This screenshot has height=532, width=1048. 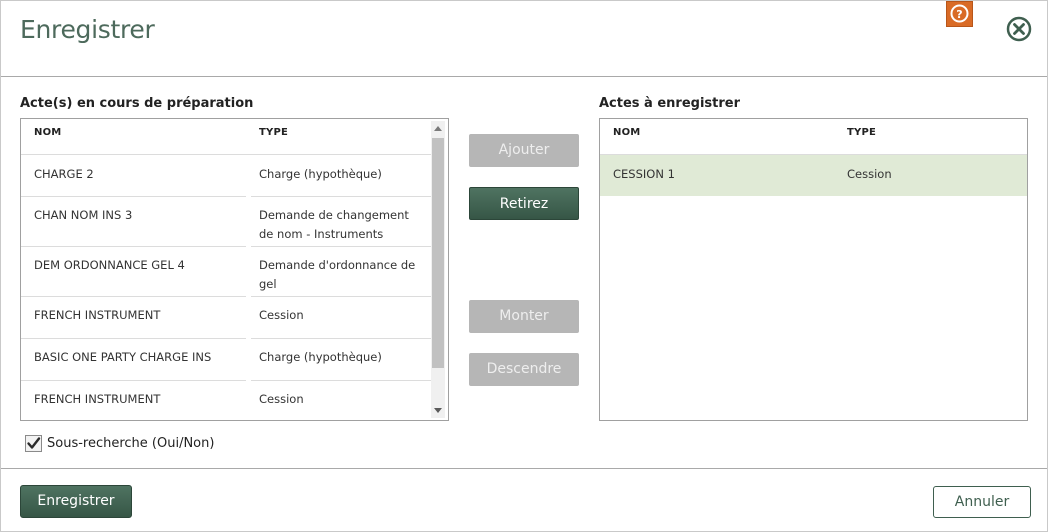 I want to click on save-button: Enregistrer, so click(x=76, y=501).